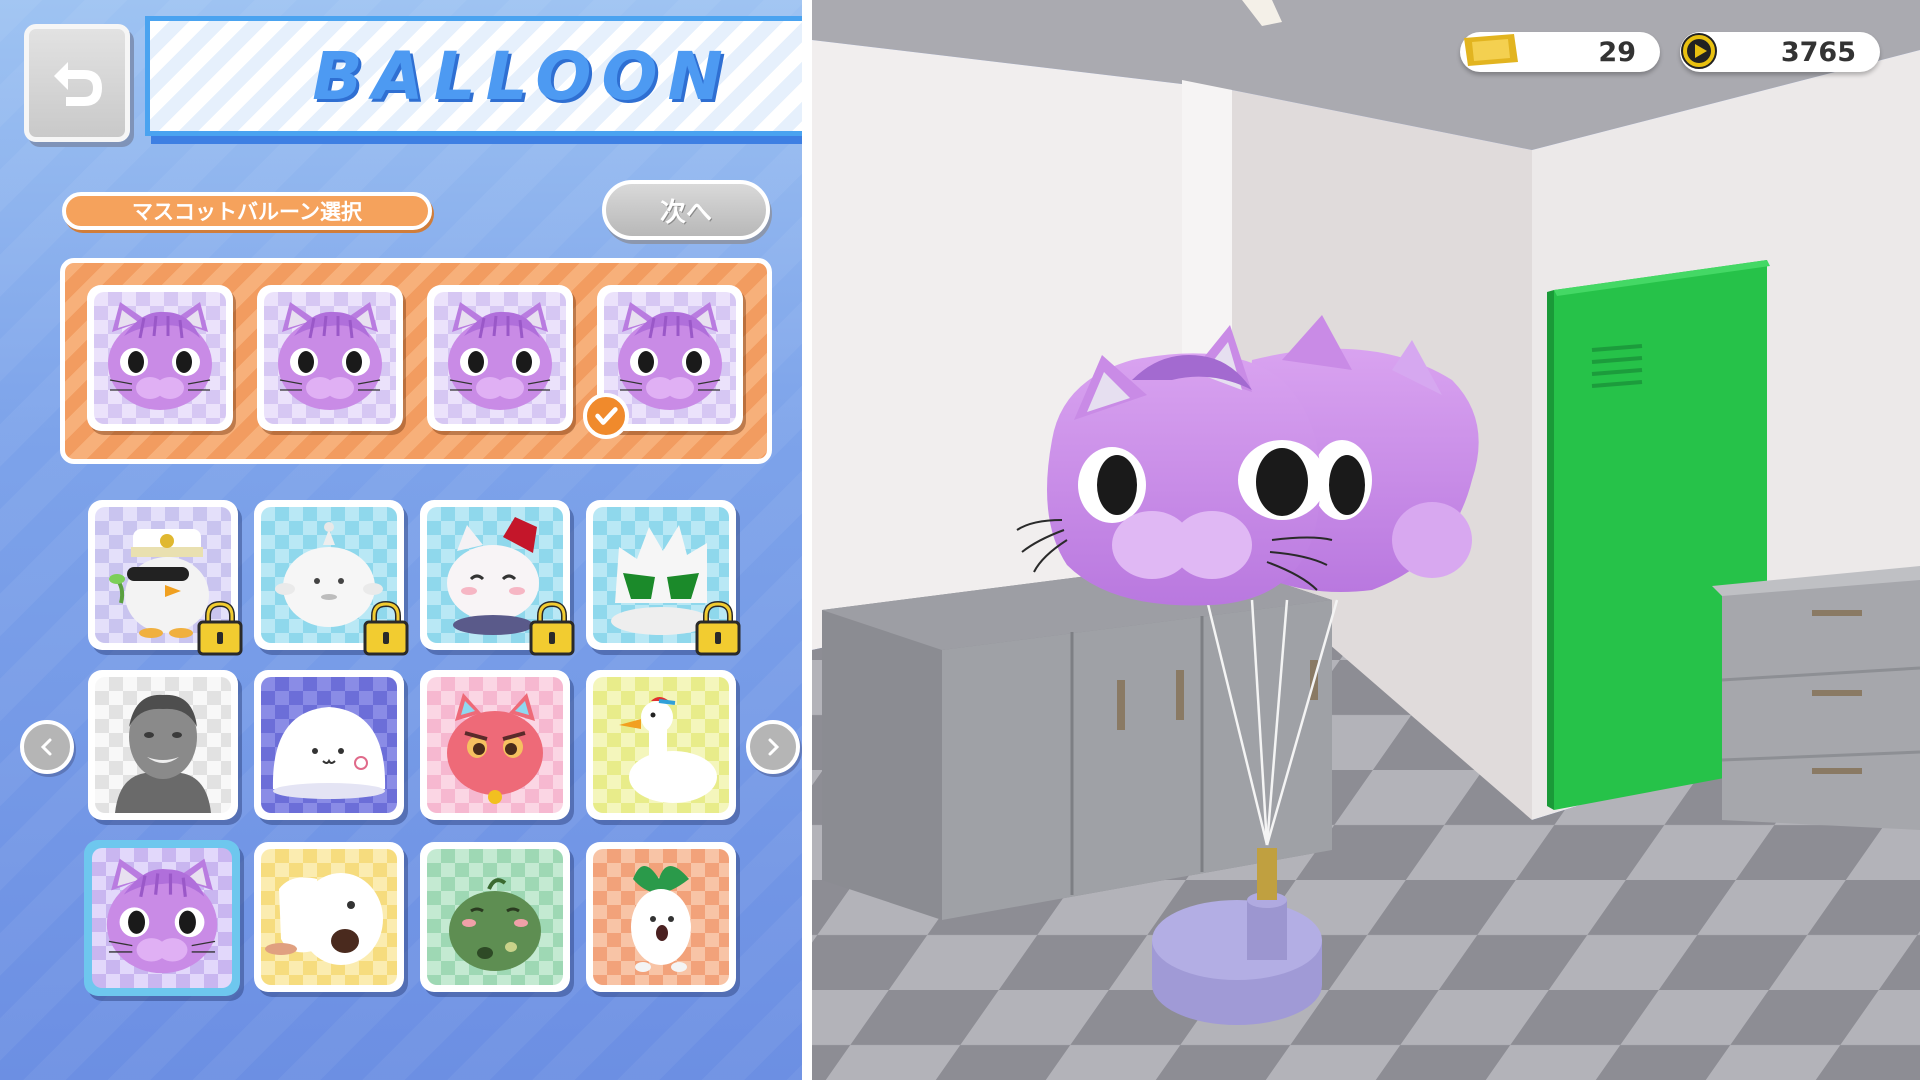 This screenshot has width=1920, height=1080. I want to click on green-frog-icon, so click(495, 924).